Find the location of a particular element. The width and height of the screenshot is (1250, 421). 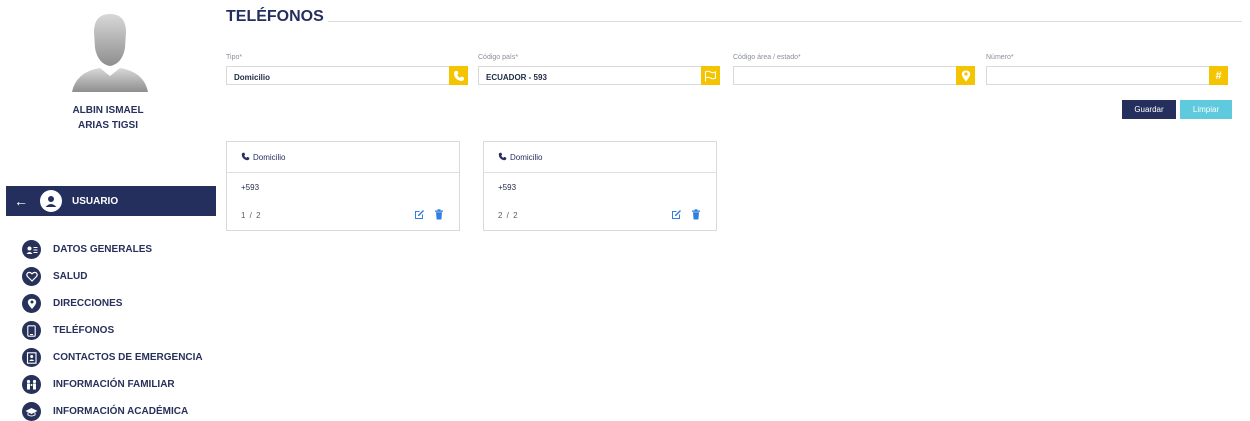

sidebar-item-label: DIRECCIONES is located at coordinates (88, 303).